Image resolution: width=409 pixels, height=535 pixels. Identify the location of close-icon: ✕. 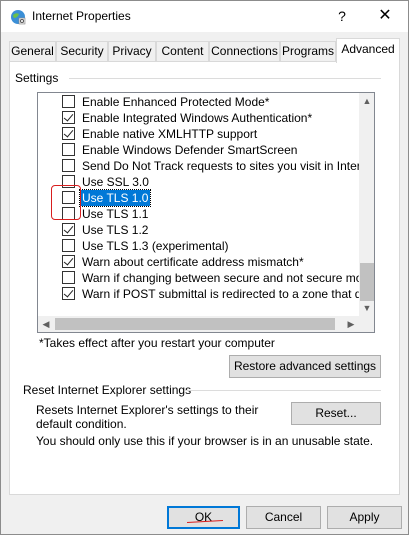
(385, 16).